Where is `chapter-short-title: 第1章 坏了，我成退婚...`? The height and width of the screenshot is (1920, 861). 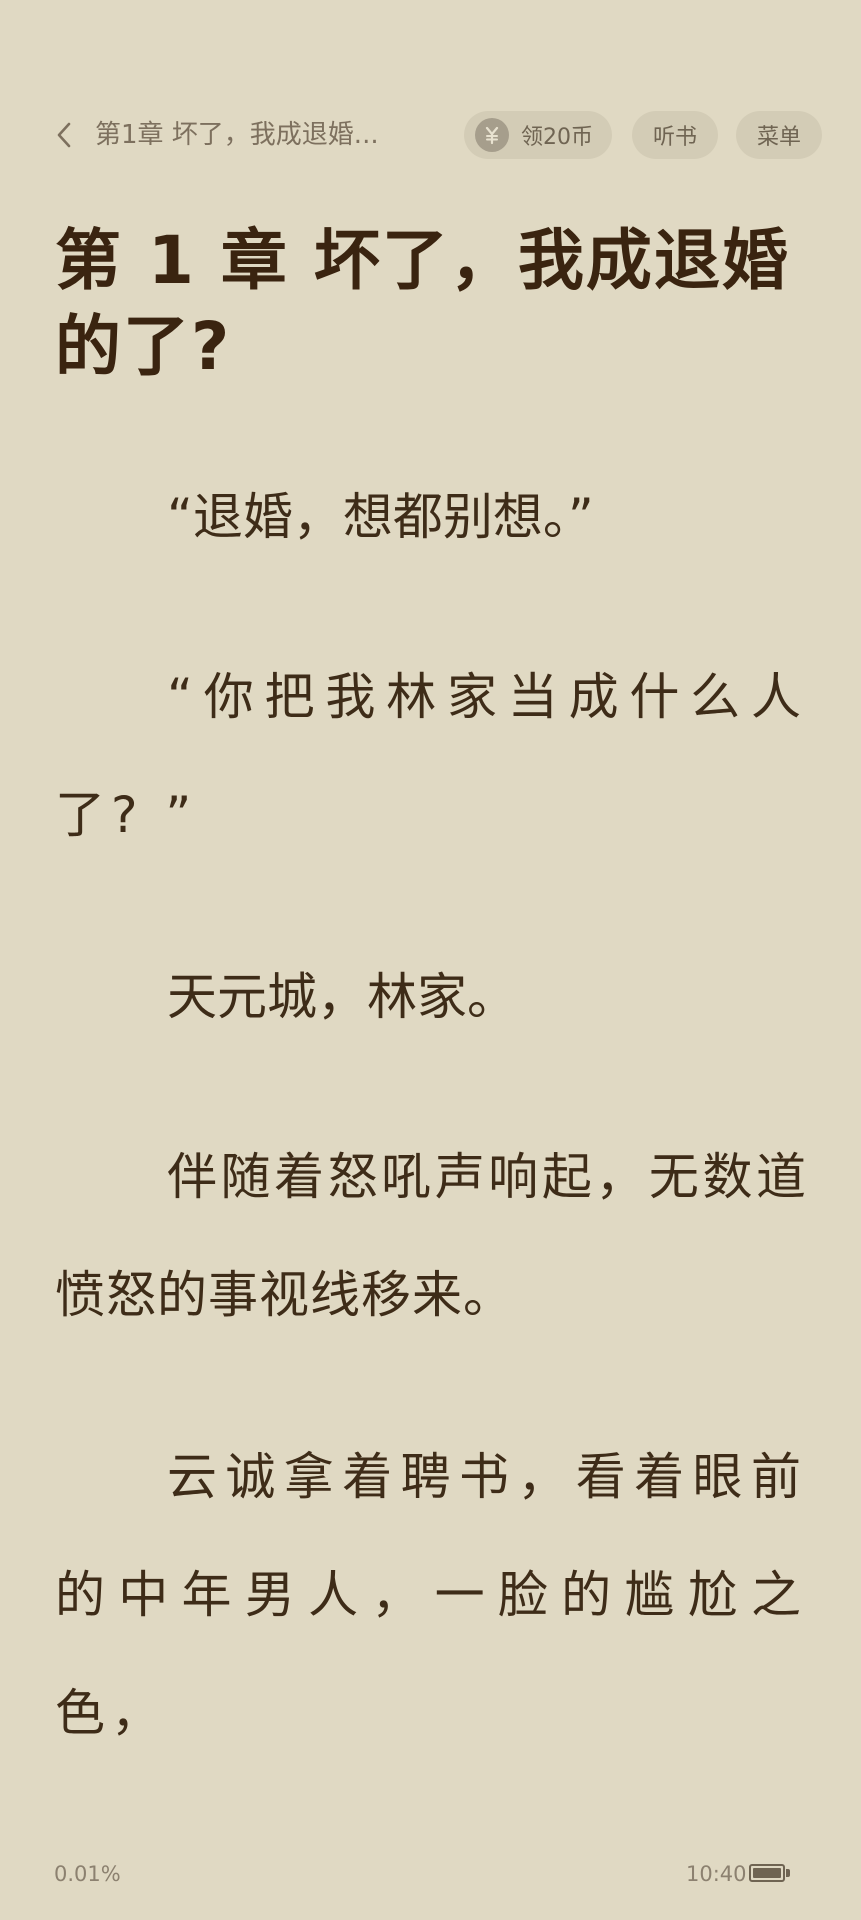 chapter-short-title: 第1章 坏了，我成退婚... is located at coordinates (237, 135).